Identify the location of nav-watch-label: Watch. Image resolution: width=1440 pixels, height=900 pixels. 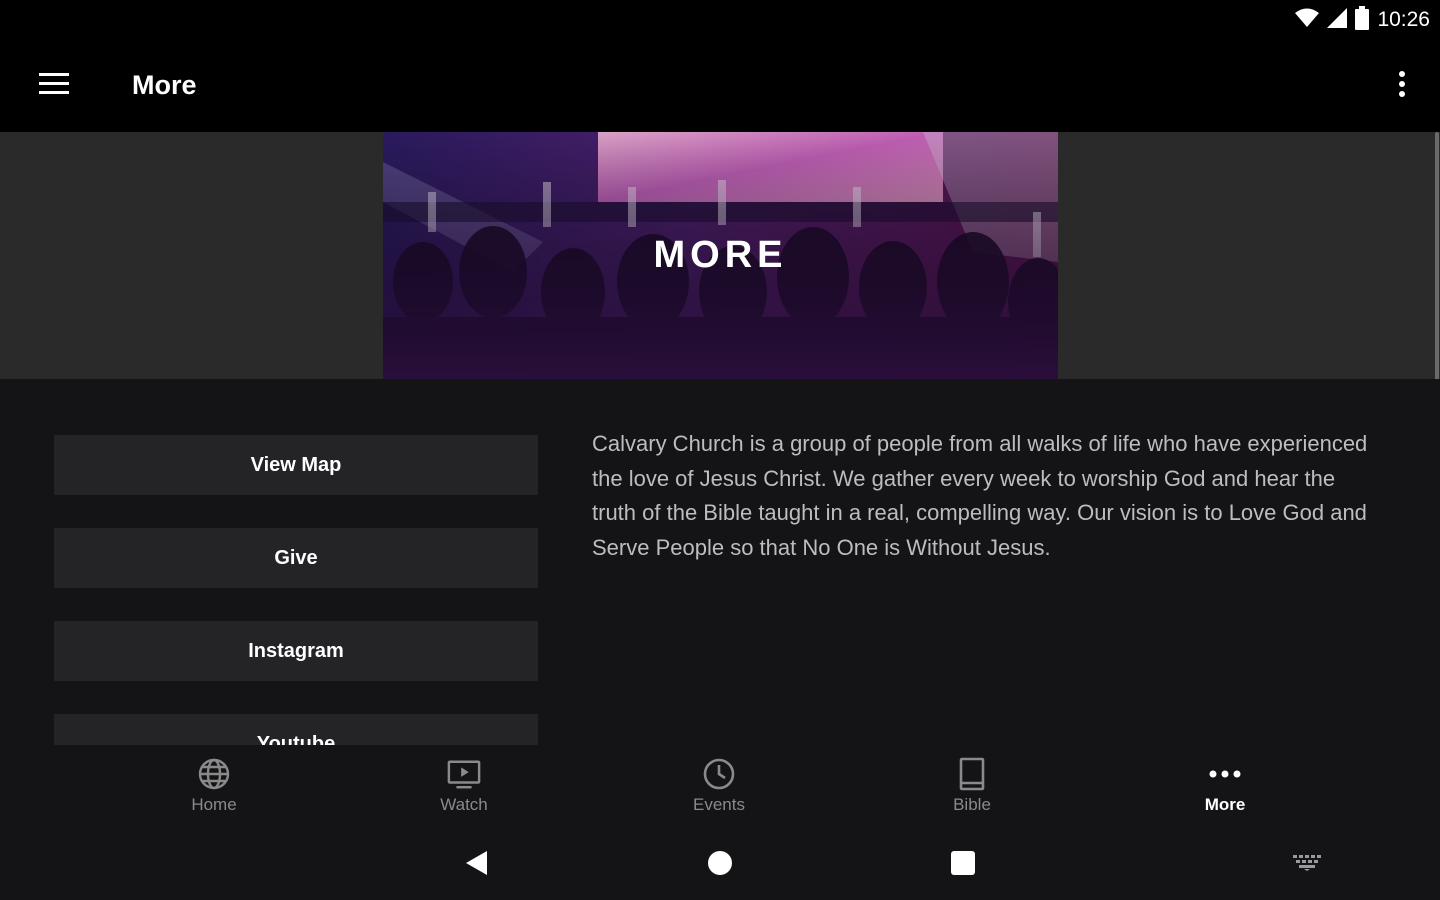
(464, 804).